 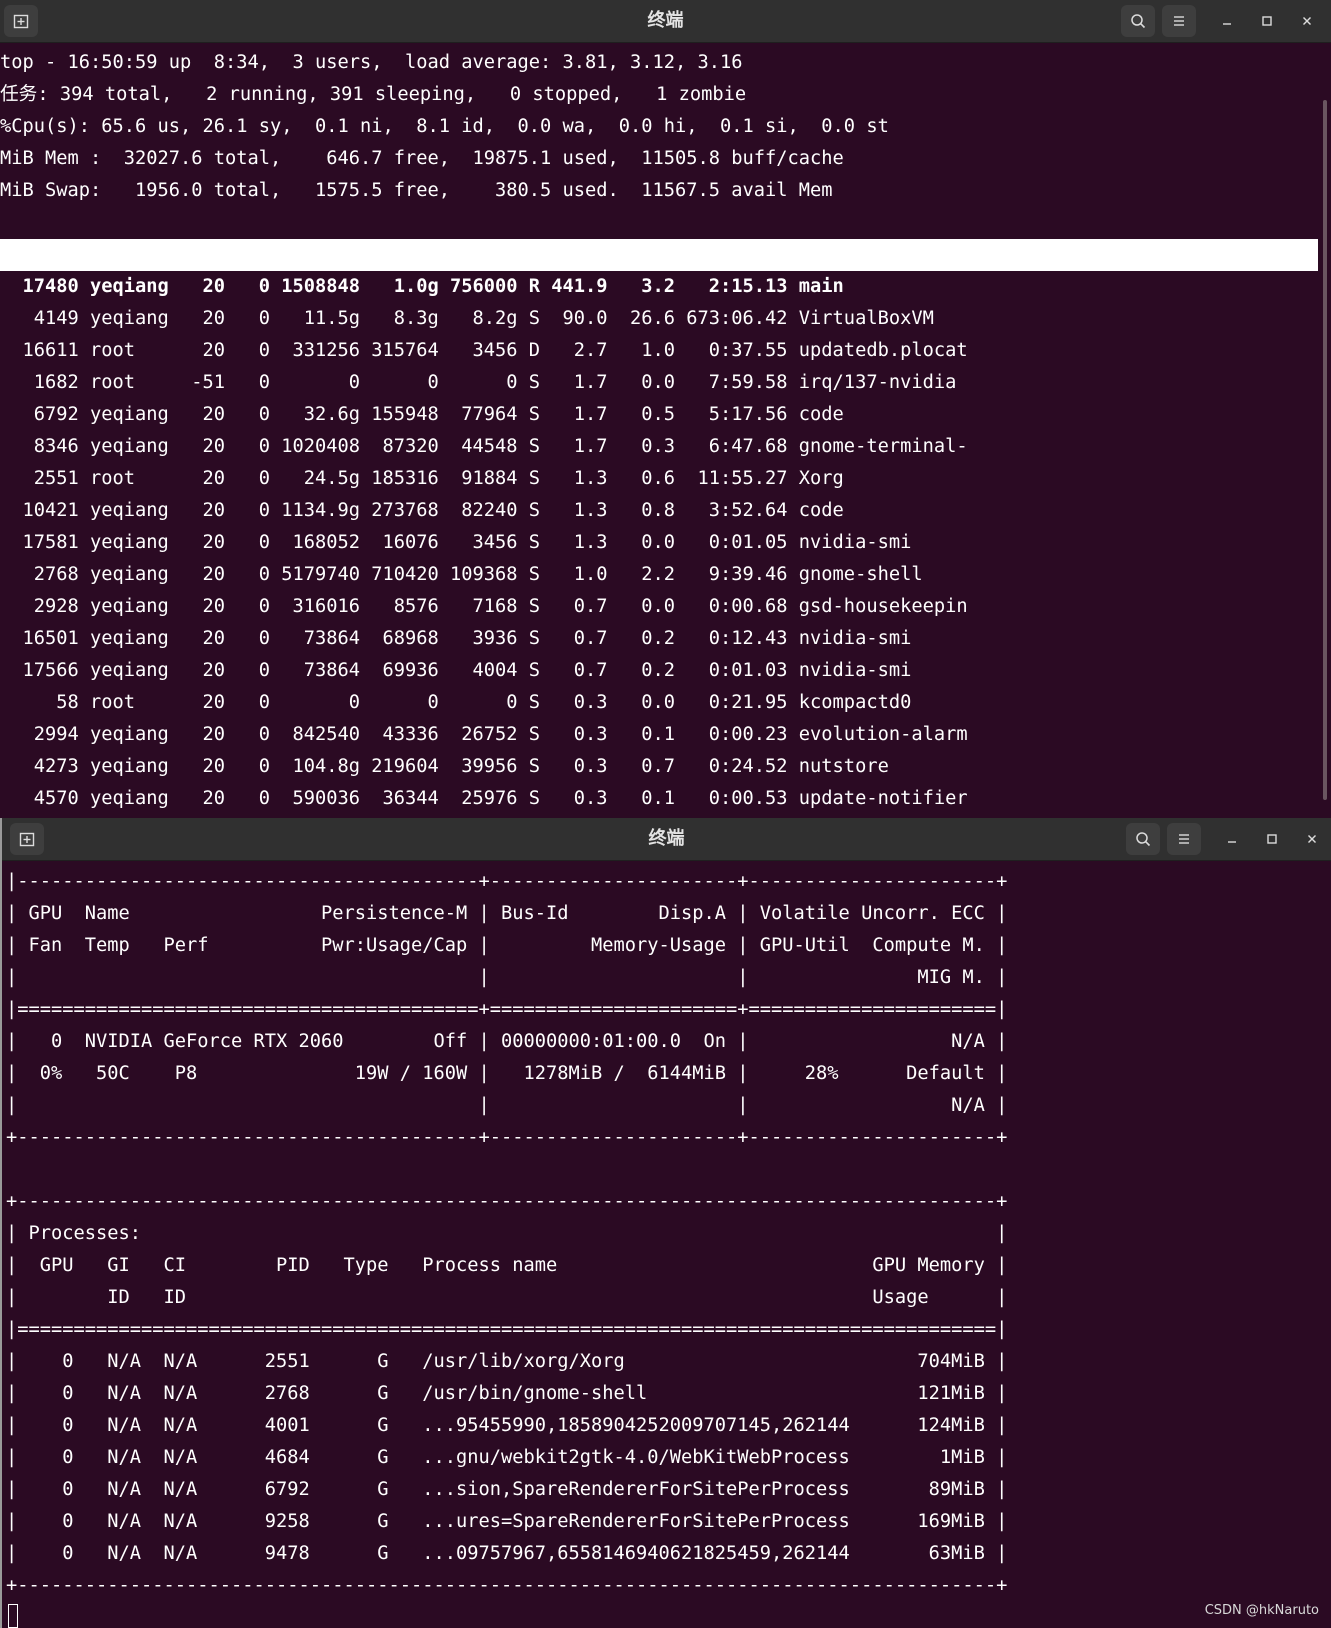 What do you see at coordinates (13, 1616) in the screenshot?
I see `terminal-cursor` at bounding box center [13, 1616].